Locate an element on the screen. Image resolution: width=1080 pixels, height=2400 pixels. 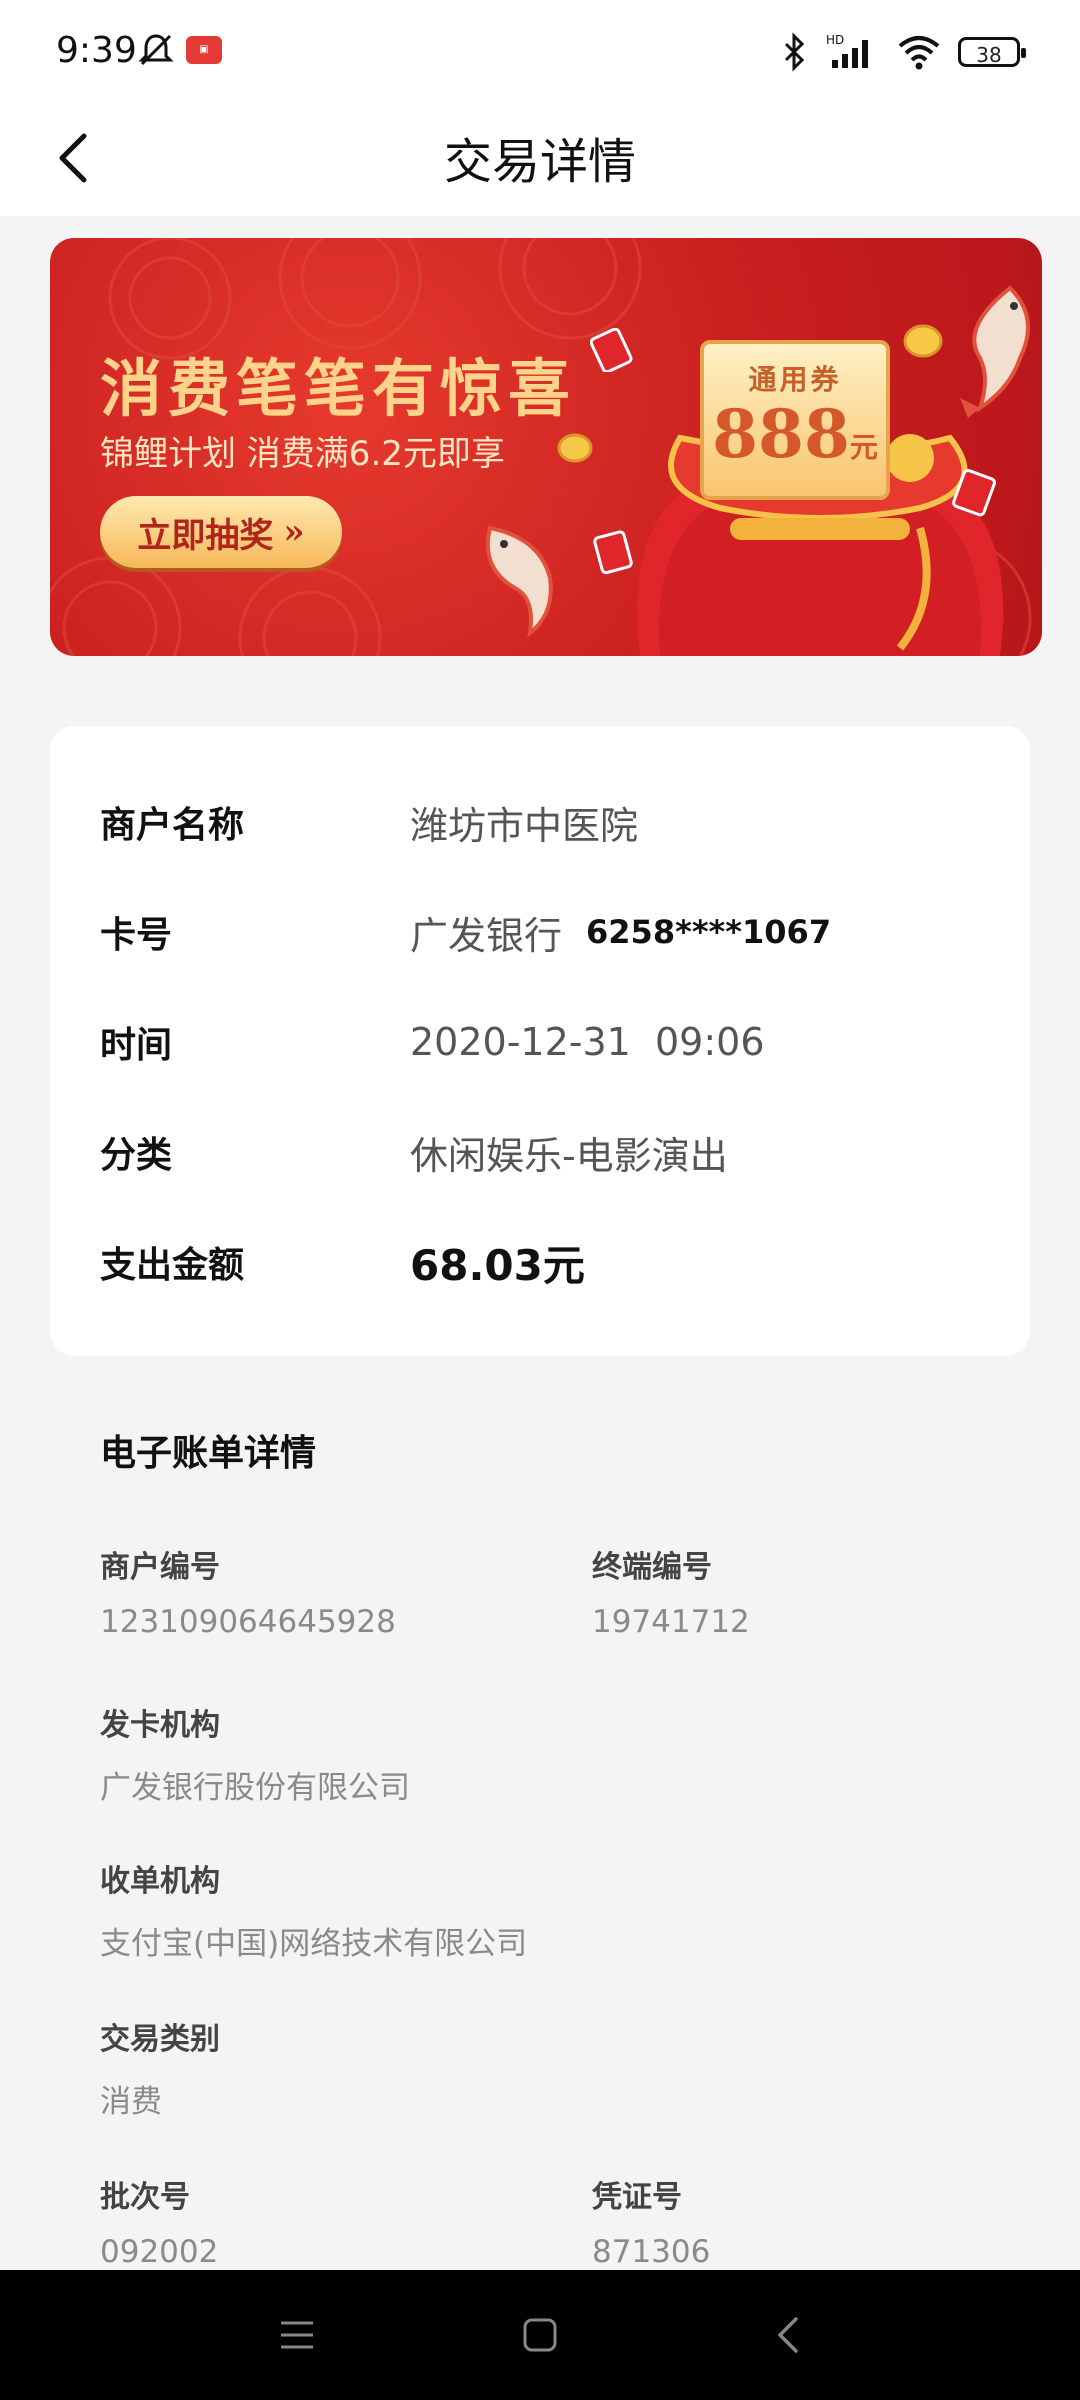
merchant-value: 潍坊市中医院 is located at coordinates (524, 825).